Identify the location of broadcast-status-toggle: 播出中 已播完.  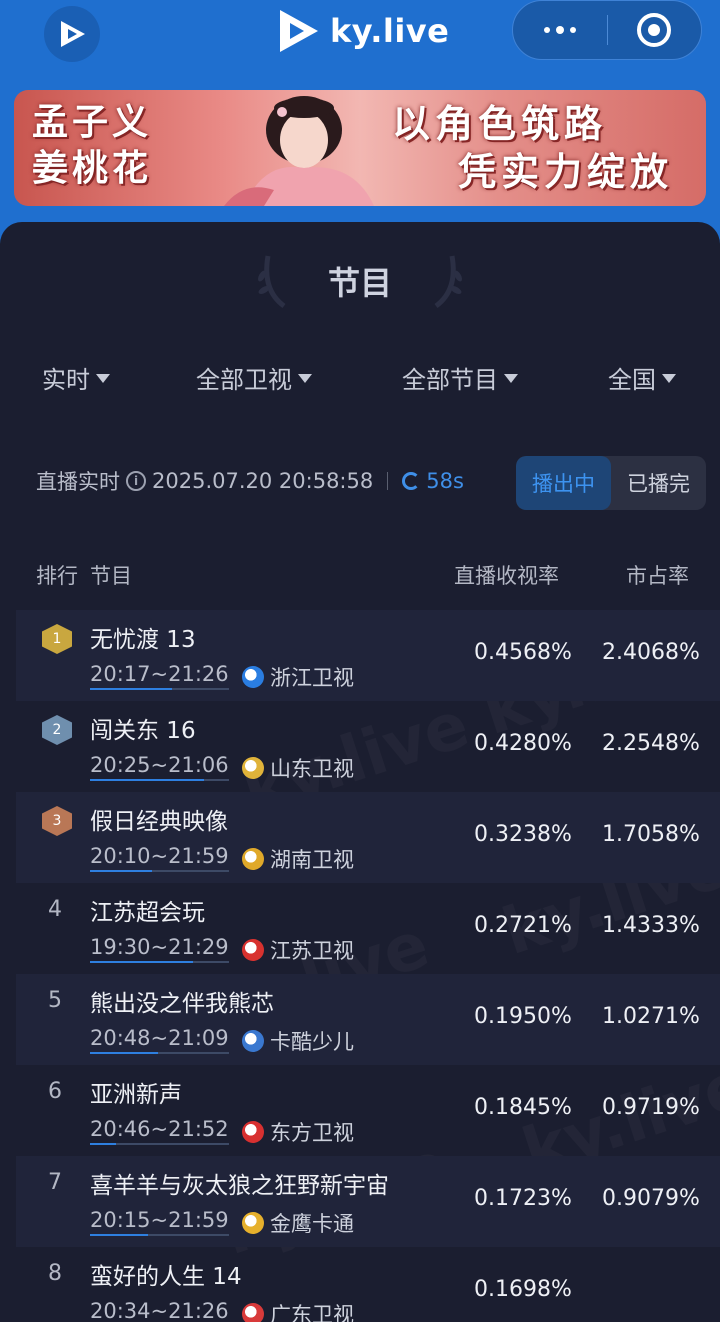
(611, 483).